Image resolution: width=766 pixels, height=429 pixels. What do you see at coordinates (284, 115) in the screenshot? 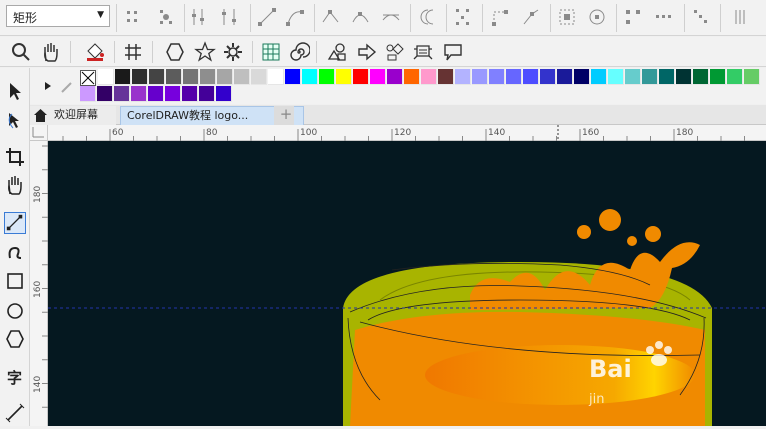
I see `add-tab-button: +` at bounding box center [284, 115].